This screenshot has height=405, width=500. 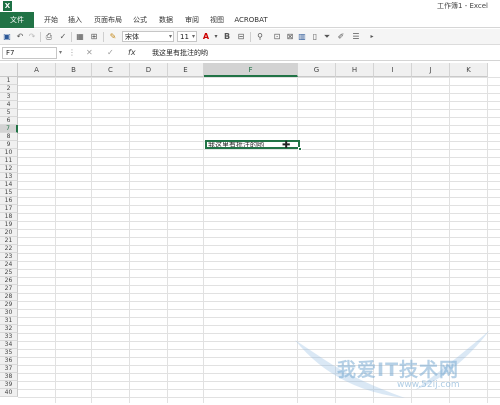 I want to click on row-header-11: 11, so click(x=9, y=161).